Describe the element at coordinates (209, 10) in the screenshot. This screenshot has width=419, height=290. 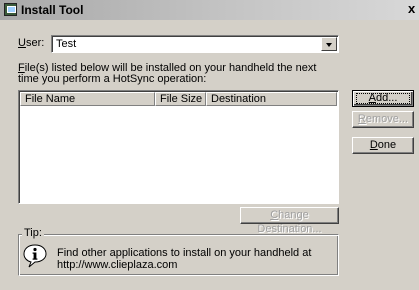
I see `title-bar: Install Tool x` at that location.